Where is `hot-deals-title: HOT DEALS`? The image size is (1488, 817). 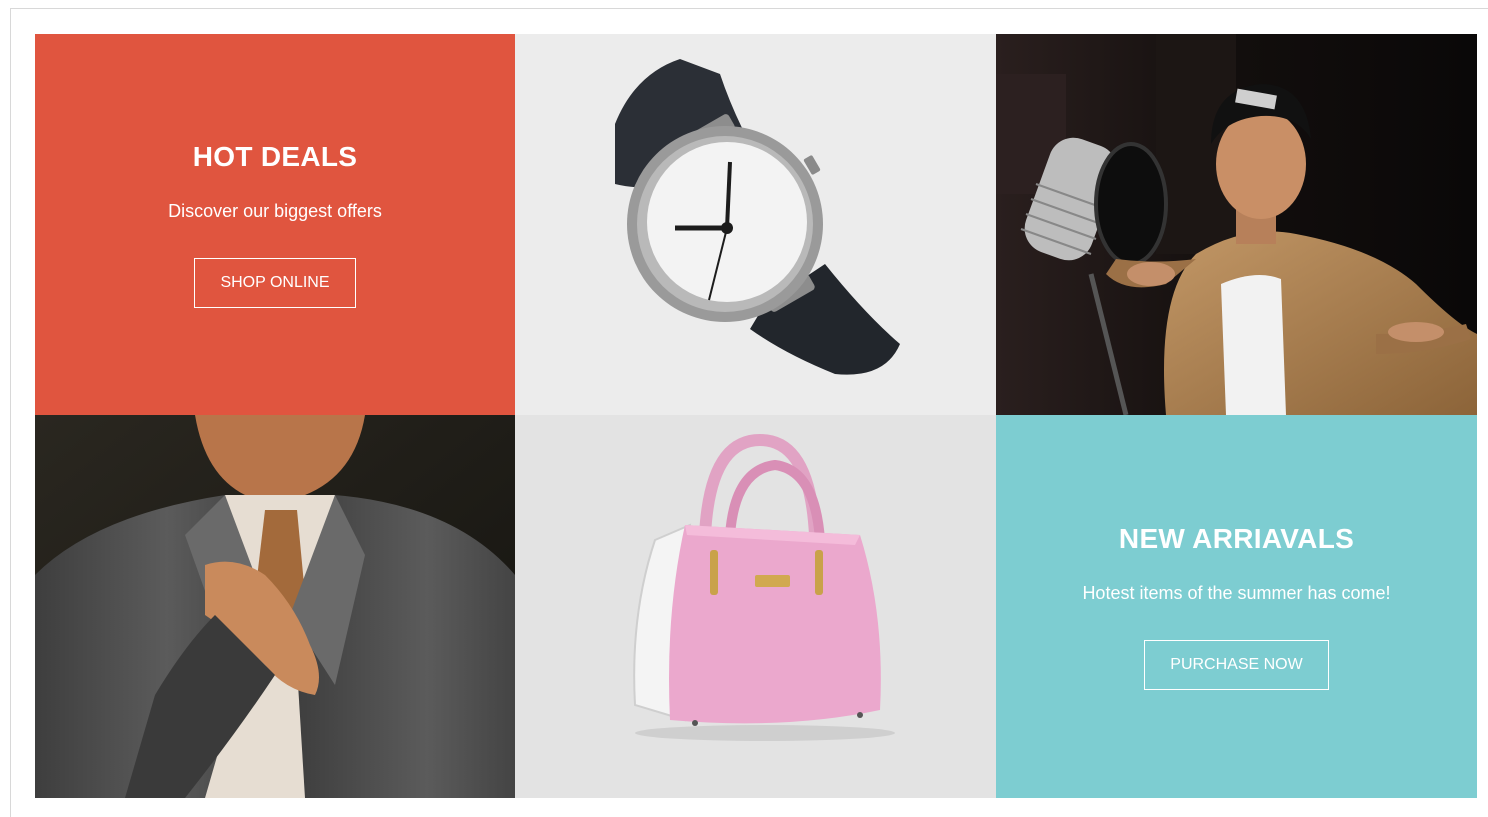
hot-deals-title: HOT DEALS is located at coordinates (275, 156).